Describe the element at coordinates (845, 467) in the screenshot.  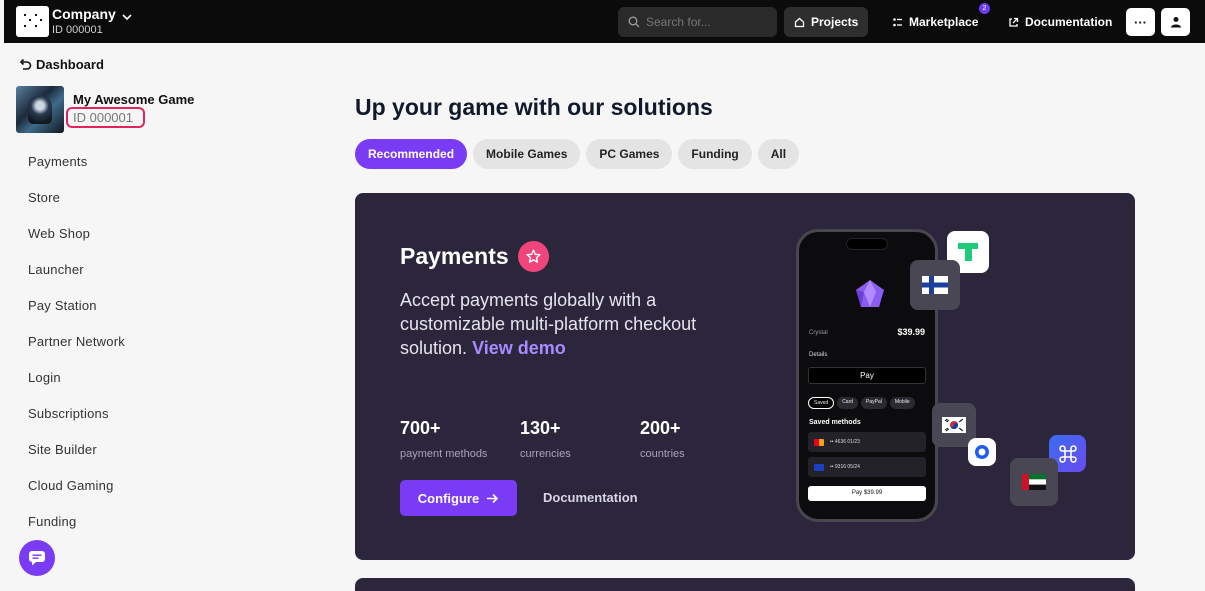
I see `phone-card-text: •• 9316 05/24` at that location.